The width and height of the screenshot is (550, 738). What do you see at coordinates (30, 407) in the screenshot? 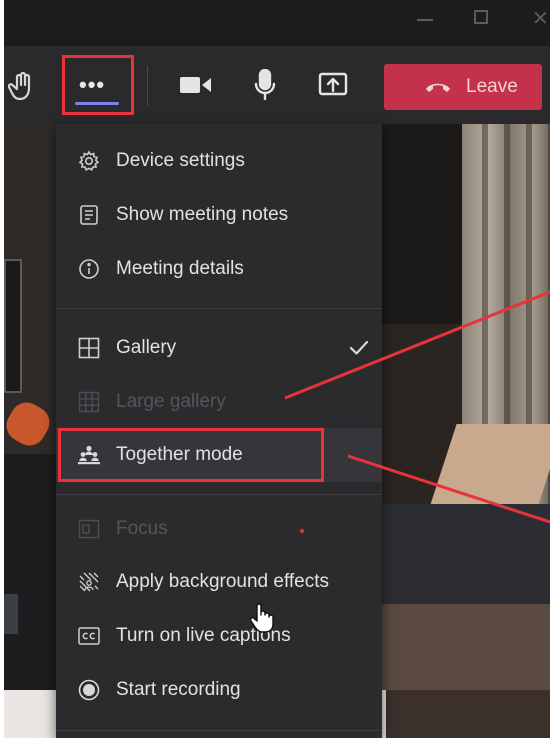
I see `participant-video-left` at bounding box center [30, 407].